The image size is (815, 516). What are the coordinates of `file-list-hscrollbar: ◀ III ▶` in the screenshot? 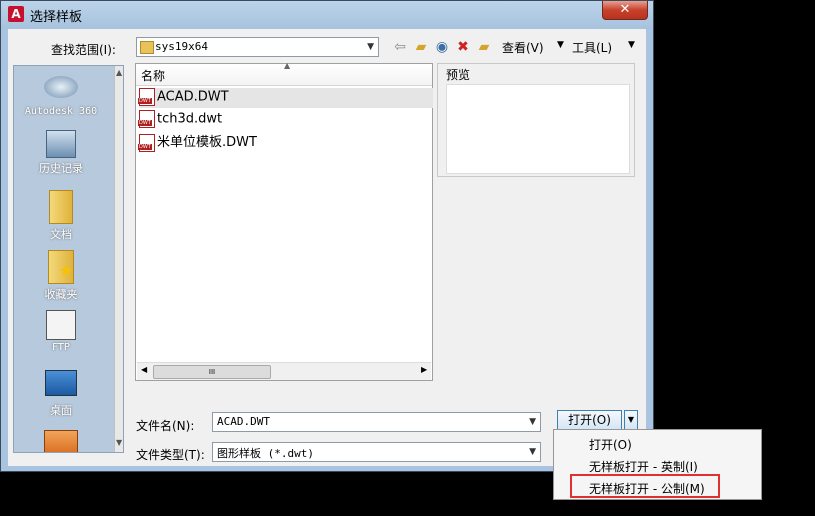 It's located at (284, 371).